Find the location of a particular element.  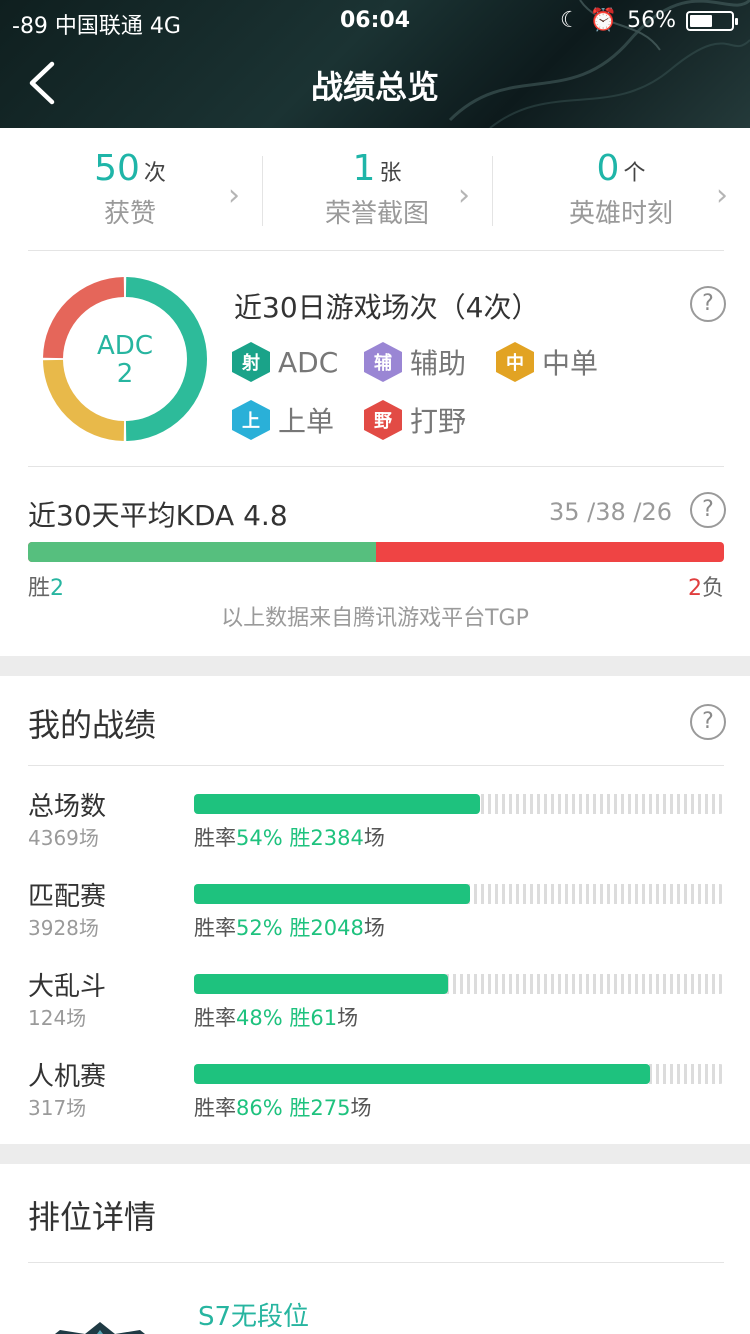

page-title: 战绩总览 is located at coordinates (374, 87).